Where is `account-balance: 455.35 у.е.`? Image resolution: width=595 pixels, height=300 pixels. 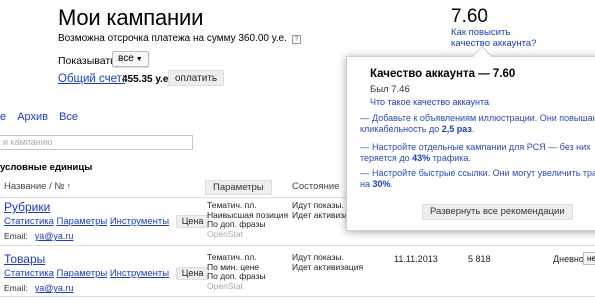 account-balance: 455.35 у.е. is located at coordinates (147, 79).